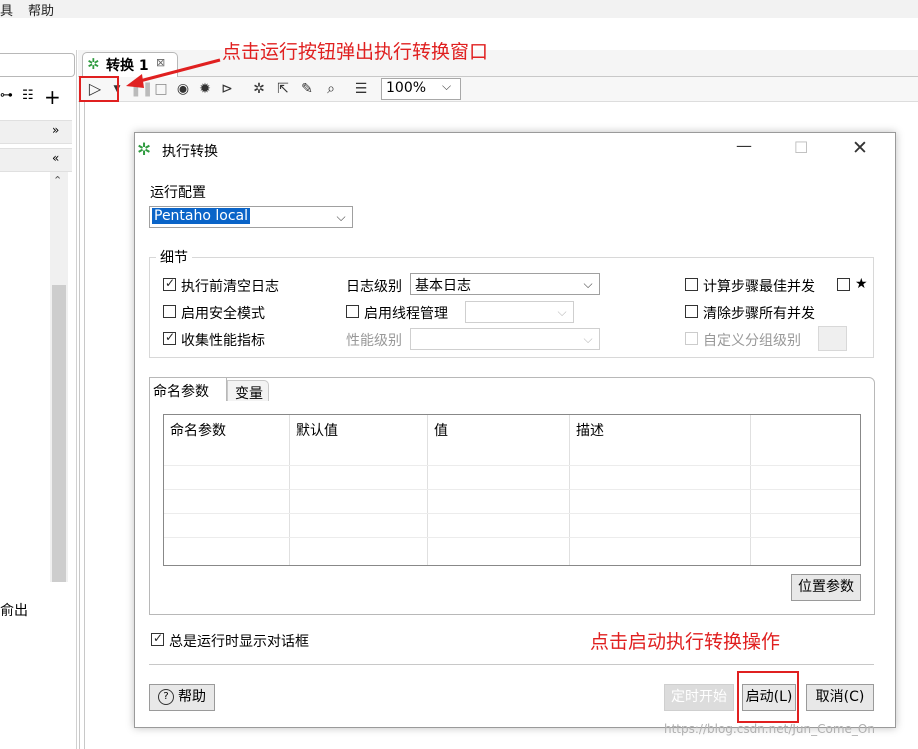 This screenshot has width=918, height=749. Describe the element at coordinates (166, 697) in the screenshot. I see `help-icon: ?` at that location.